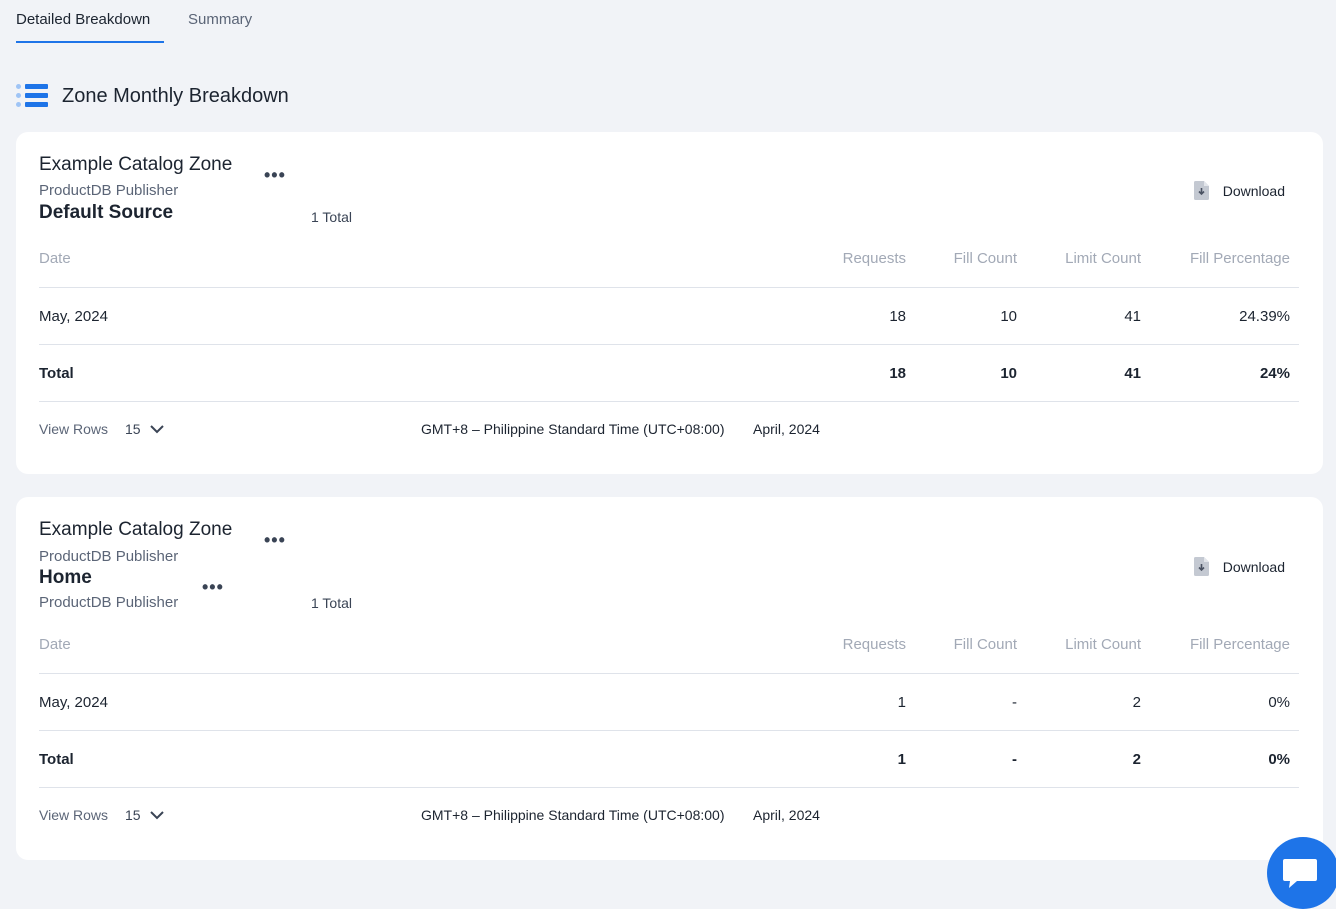  I want to click on cell-limit-count: 41, so click(1132, 316).